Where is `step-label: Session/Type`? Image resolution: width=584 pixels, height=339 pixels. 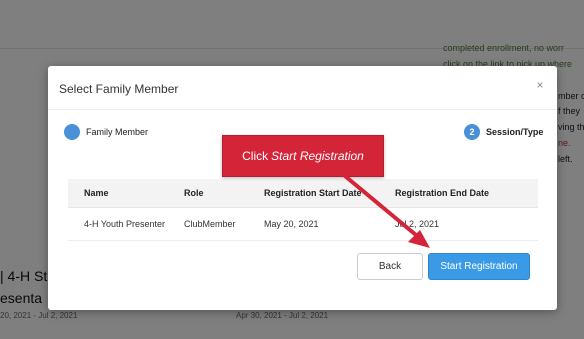
step-label: Session/Type is located at coordinates (515, 132).